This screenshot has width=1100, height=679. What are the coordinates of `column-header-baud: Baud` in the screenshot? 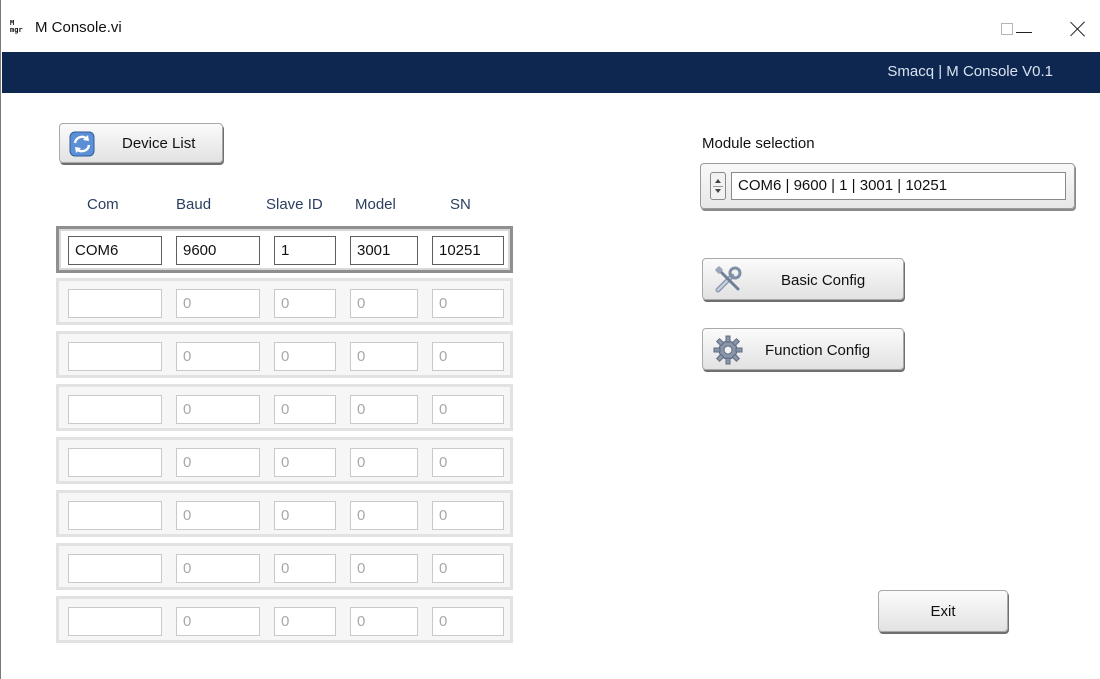 It's located at (194, 204).